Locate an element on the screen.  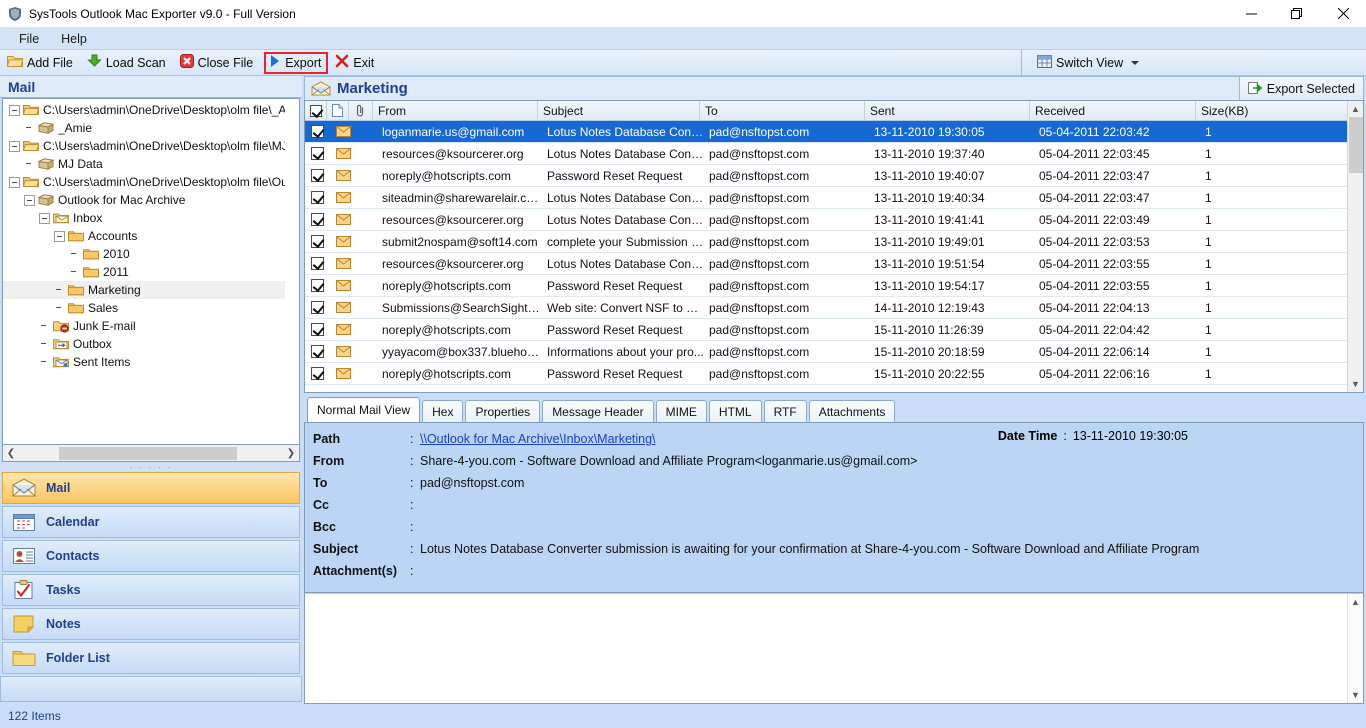
tree-node-outbox: Outbox is located at coordinates (144, 344).